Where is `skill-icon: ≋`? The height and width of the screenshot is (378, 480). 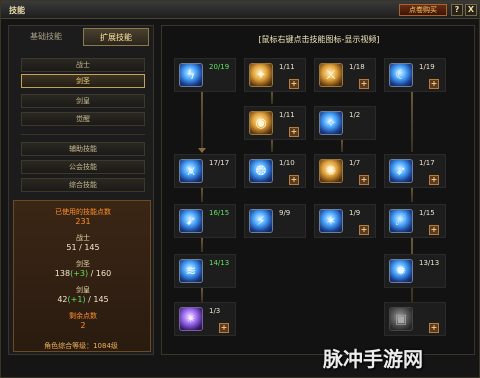 skill-icon: ≋ is located at coordinates (191, 271).